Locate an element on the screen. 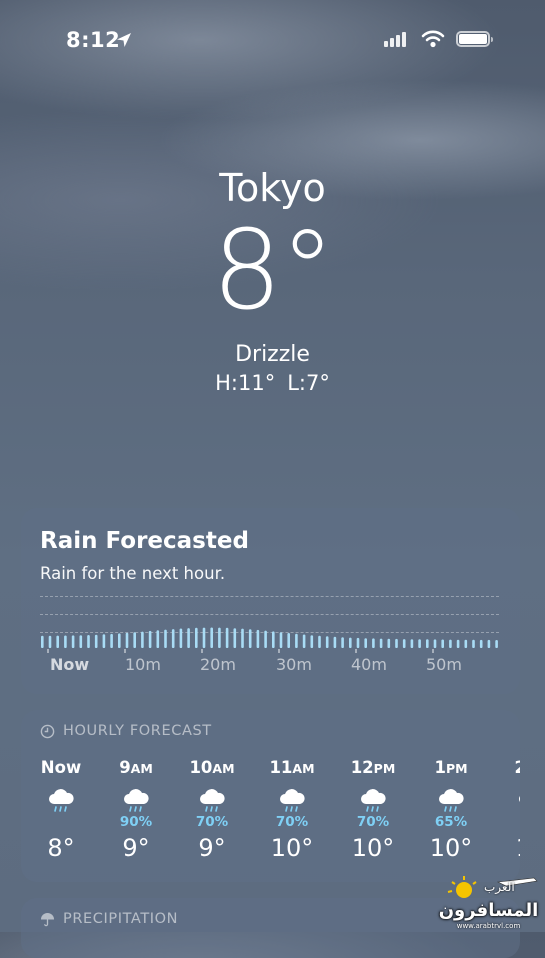 Image resolution: width=545 pixels, height=958 pixels. tick-label: 50m is located at coordinates (444, 664).